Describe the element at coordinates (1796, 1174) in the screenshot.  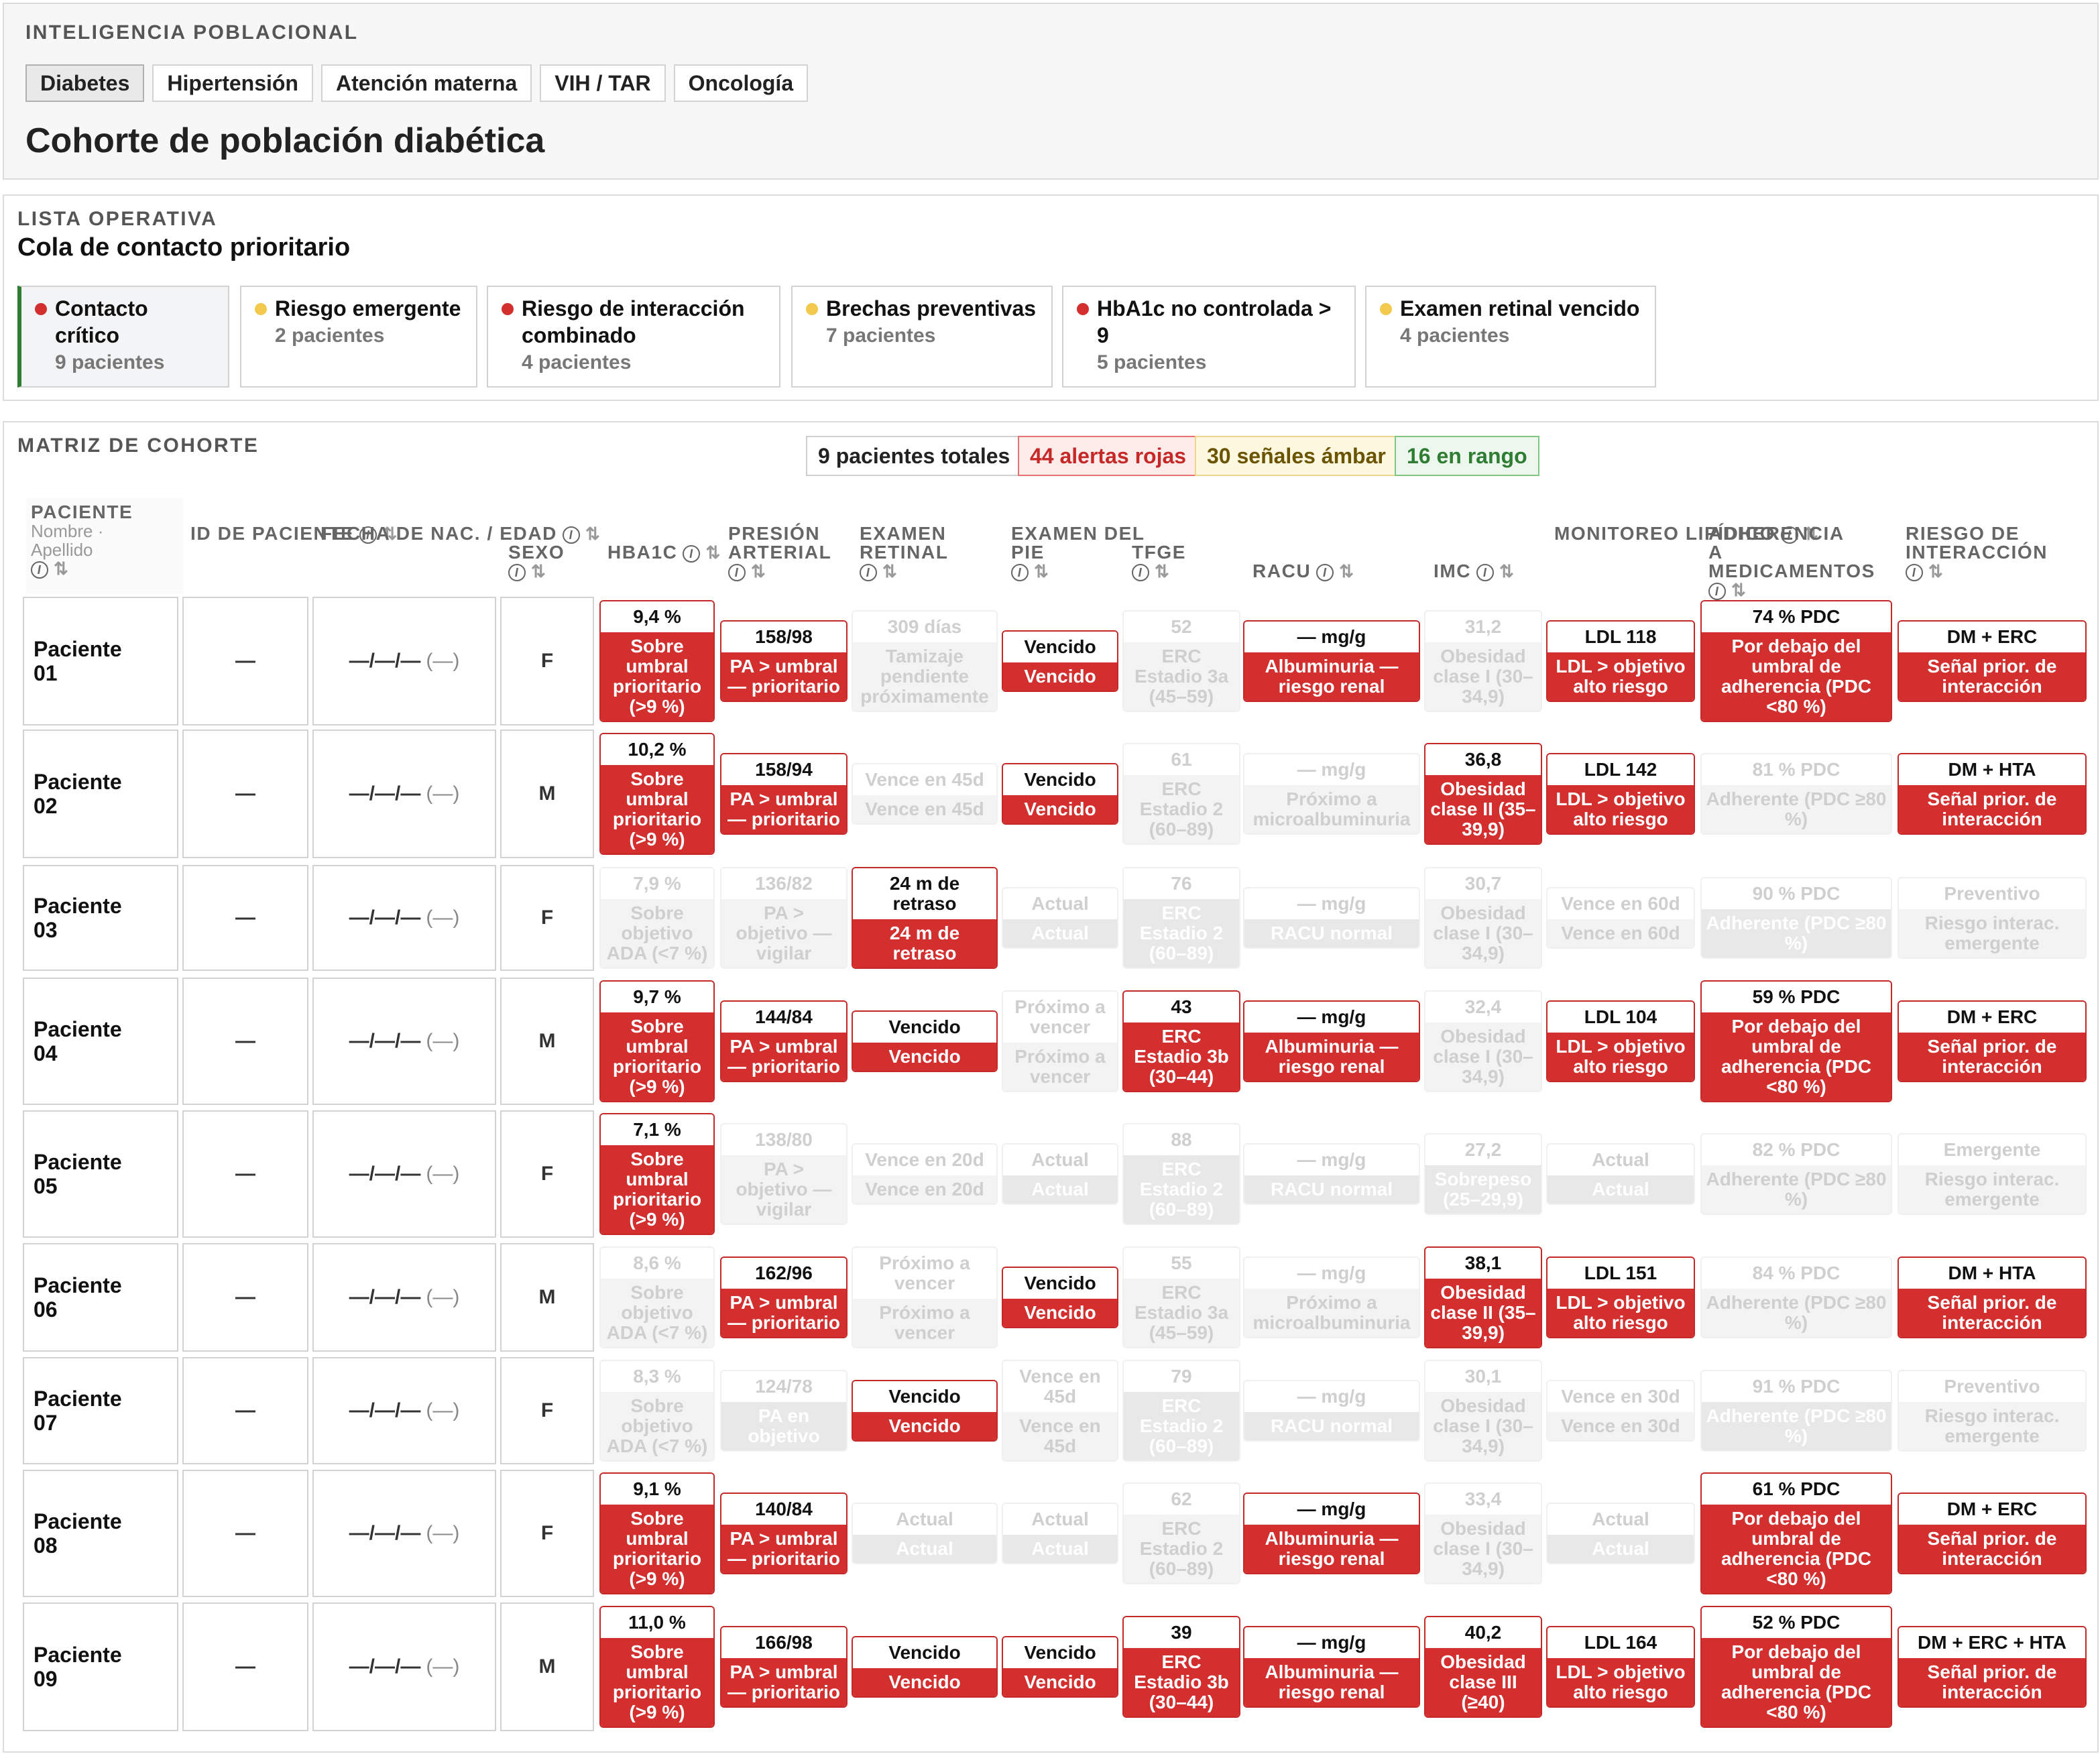
I see `metric-cell: 82 % PDC Adherente (PDC ≥80 %)` at that location.